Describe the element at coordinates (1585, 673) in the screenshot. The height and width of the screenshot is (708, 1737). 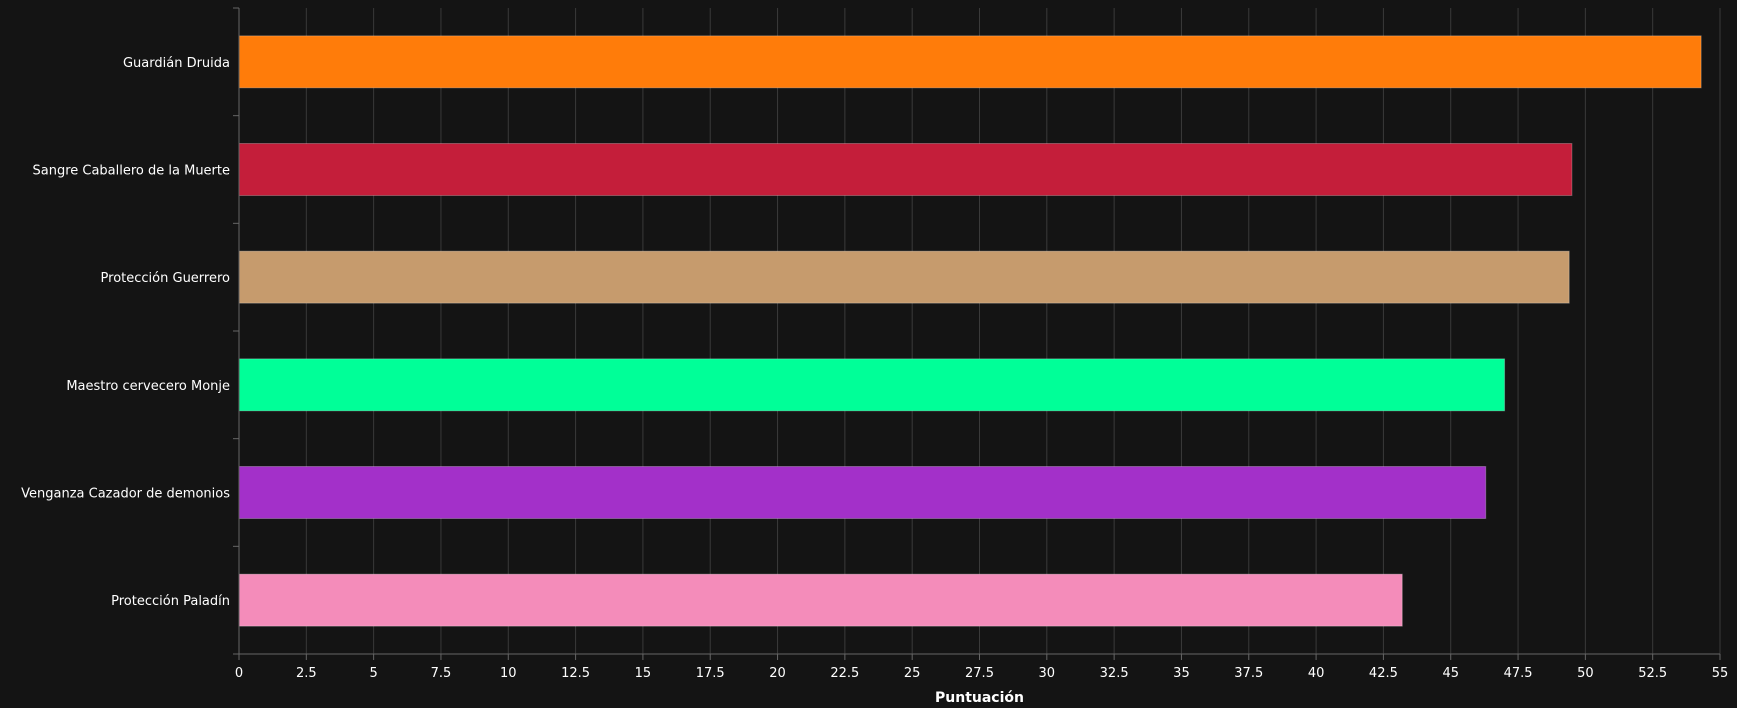
I see `x-tick-label: 50` at that location.